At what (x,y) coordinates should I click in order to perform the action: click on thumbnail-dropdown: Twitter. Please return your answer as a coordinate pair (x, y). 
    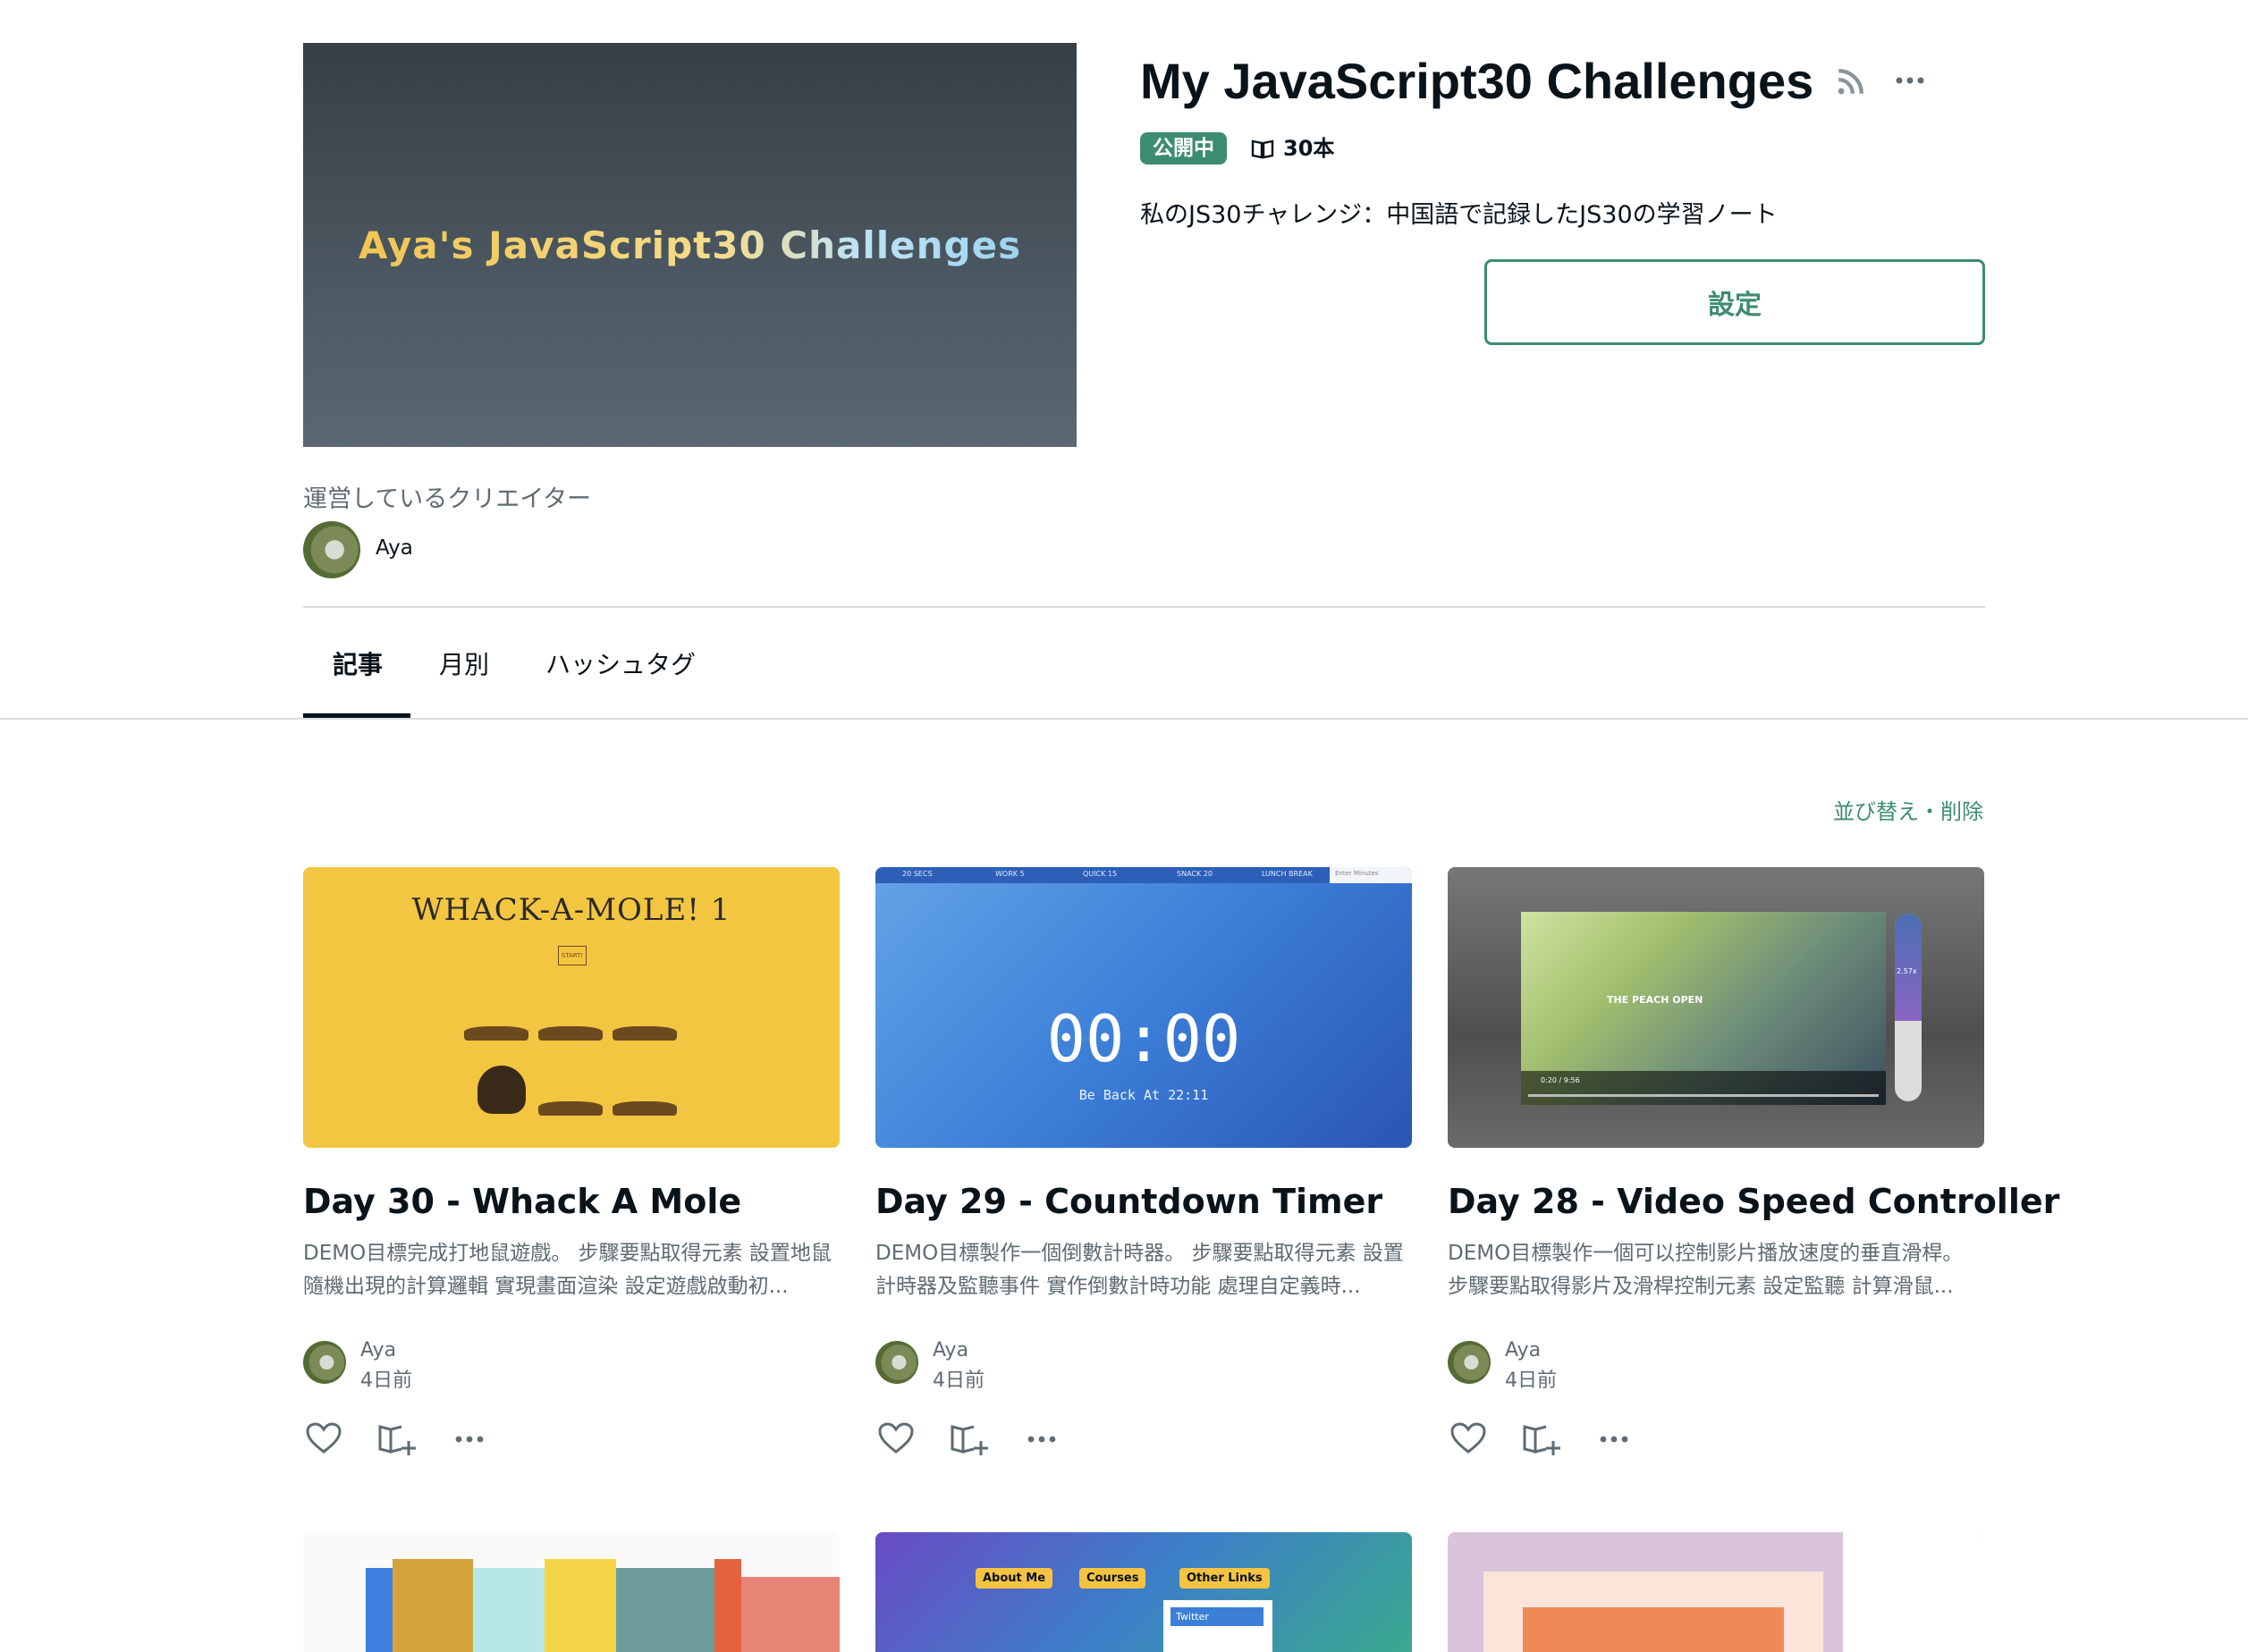
    Looking at the image, I should click on (1217, 1626).